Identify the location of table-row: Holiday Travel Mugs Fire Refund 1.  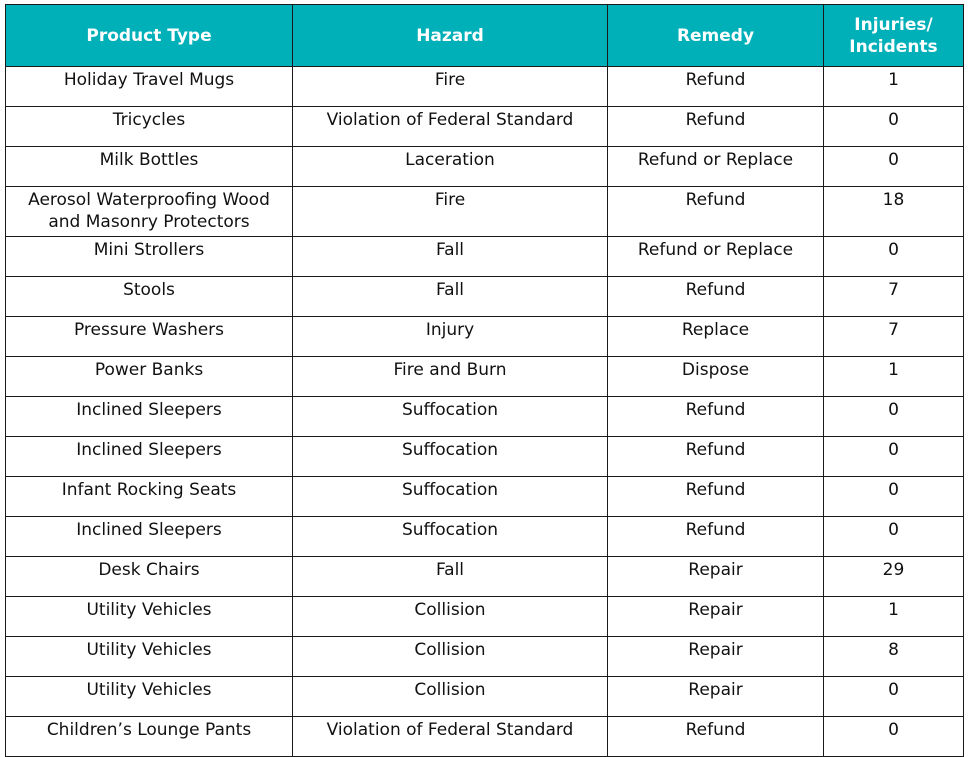
(484, 86).